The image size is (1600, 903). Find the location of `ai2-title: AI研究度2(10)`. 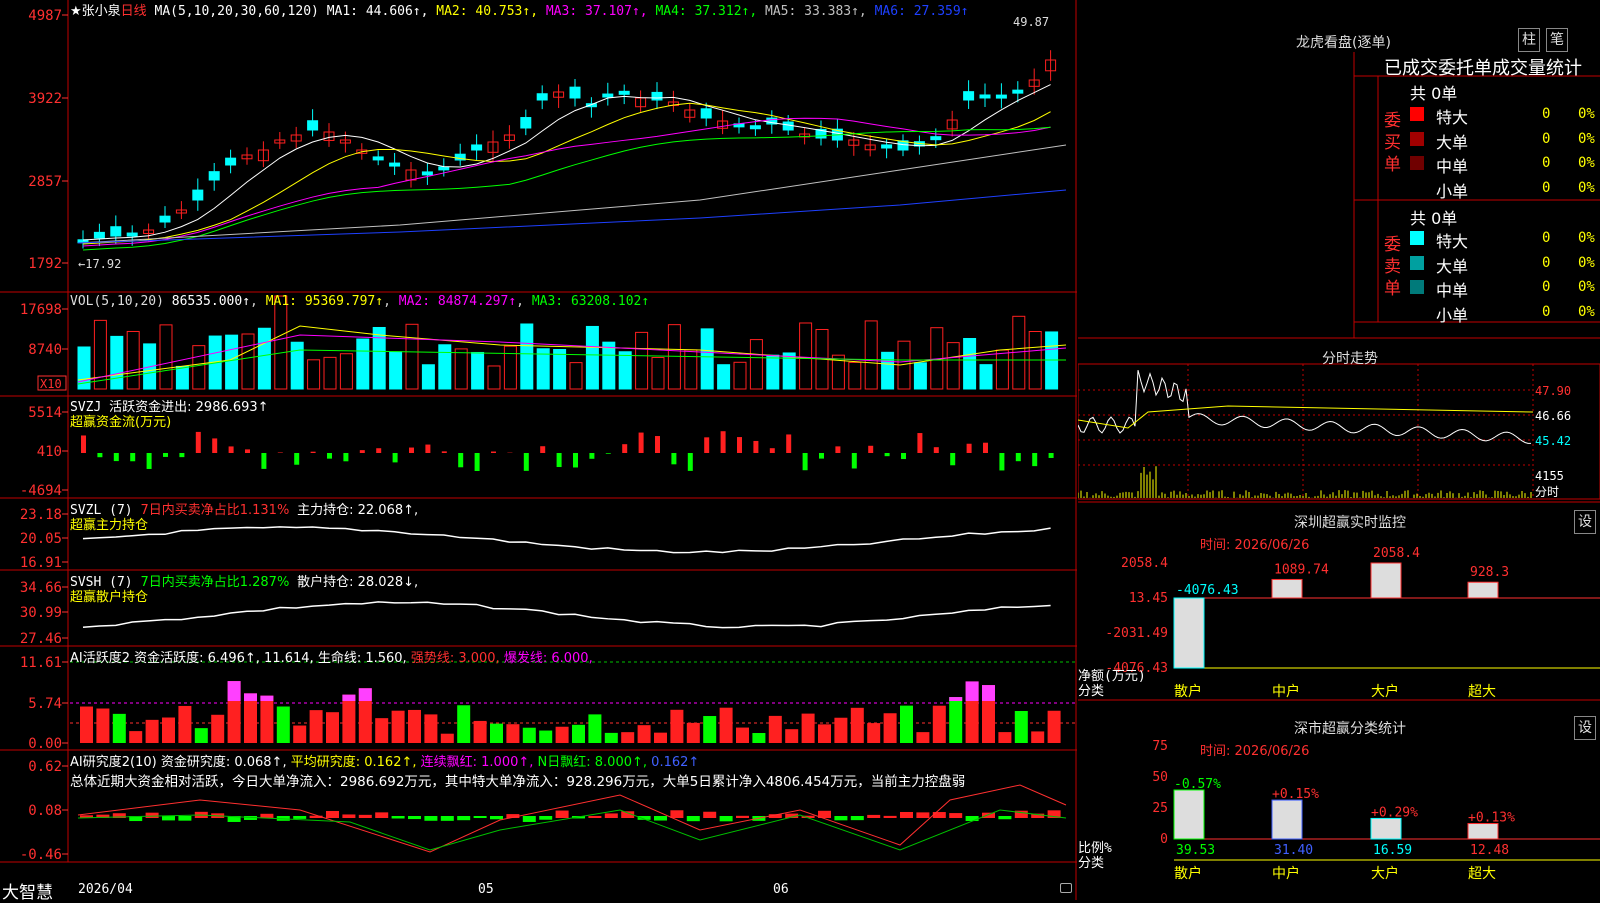

ai2-title: AI研究度2(10) is located at coordinates (113, 762).